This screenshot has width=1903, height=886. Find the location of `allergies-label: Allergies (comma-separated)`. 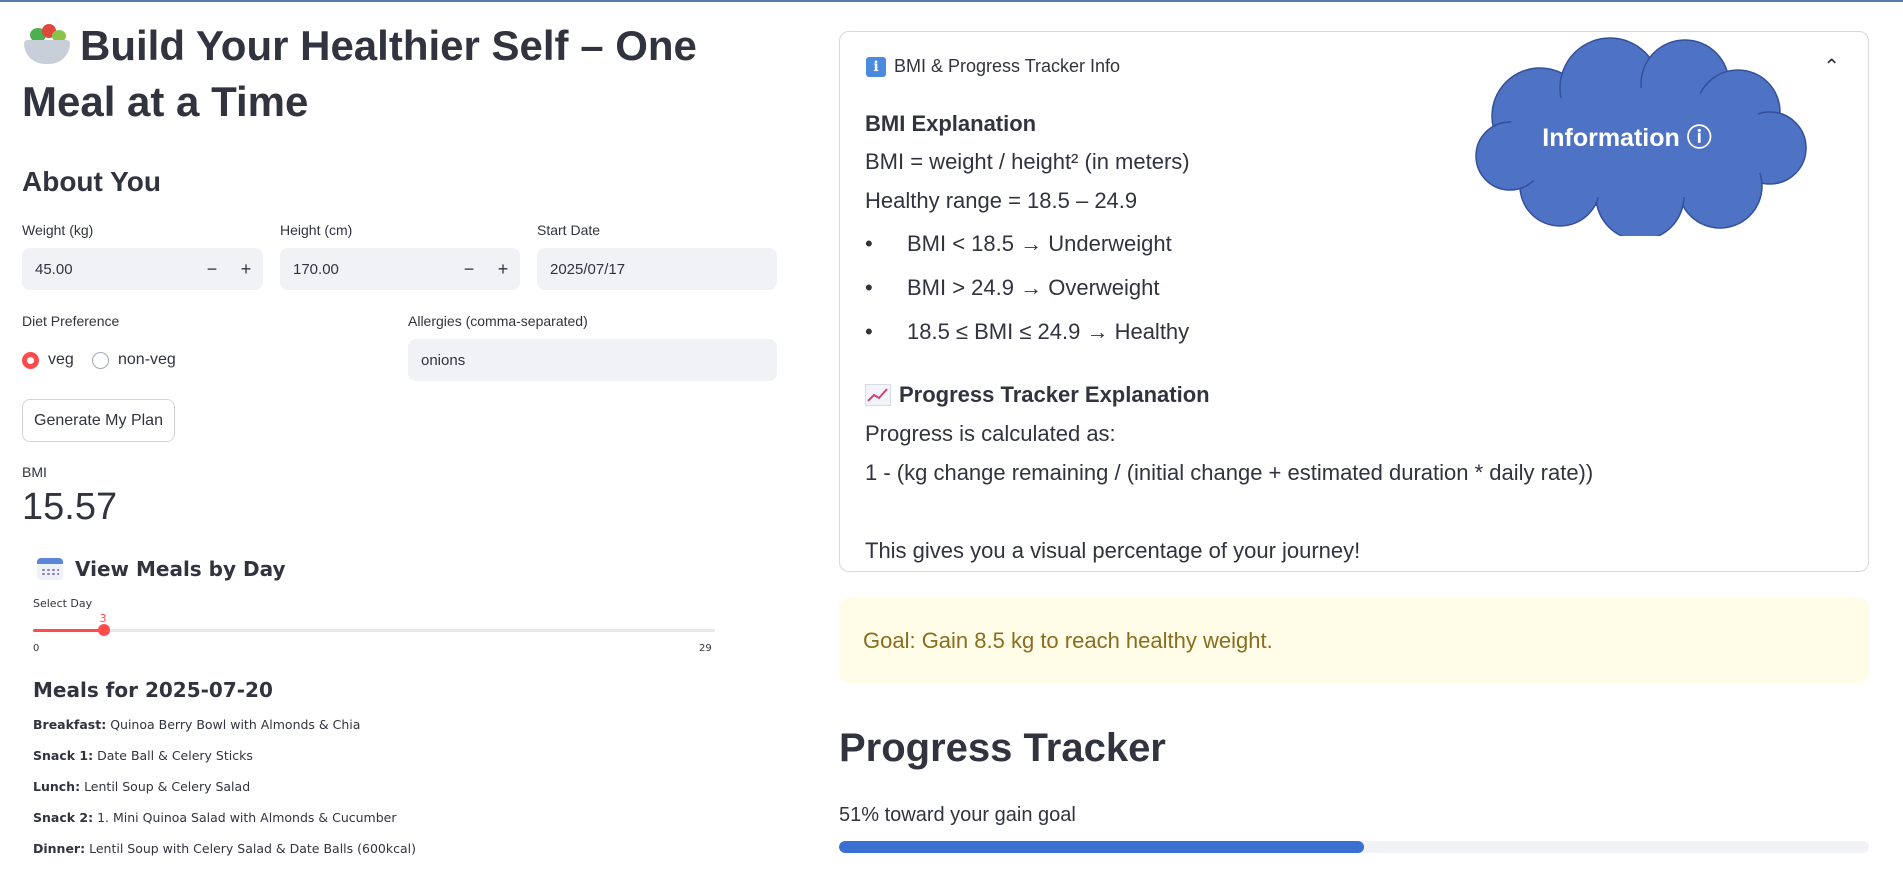

allergies-label: Allergies (comma-separated) is located at coordinates (498, 321).